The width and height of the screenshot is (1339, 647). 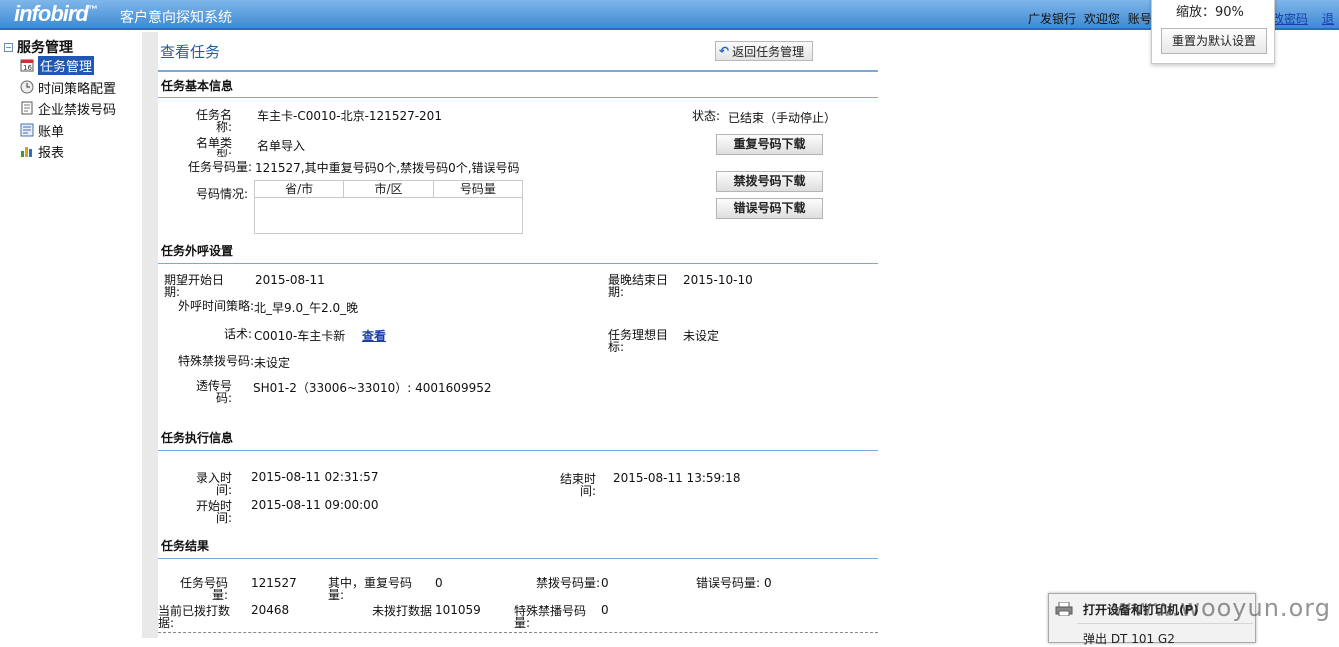 I want to click on sidebar: − 服务管理 16 任务管理 时间策略配置 企业禁拨号码 账单 报表, so click(x=71, y=335).